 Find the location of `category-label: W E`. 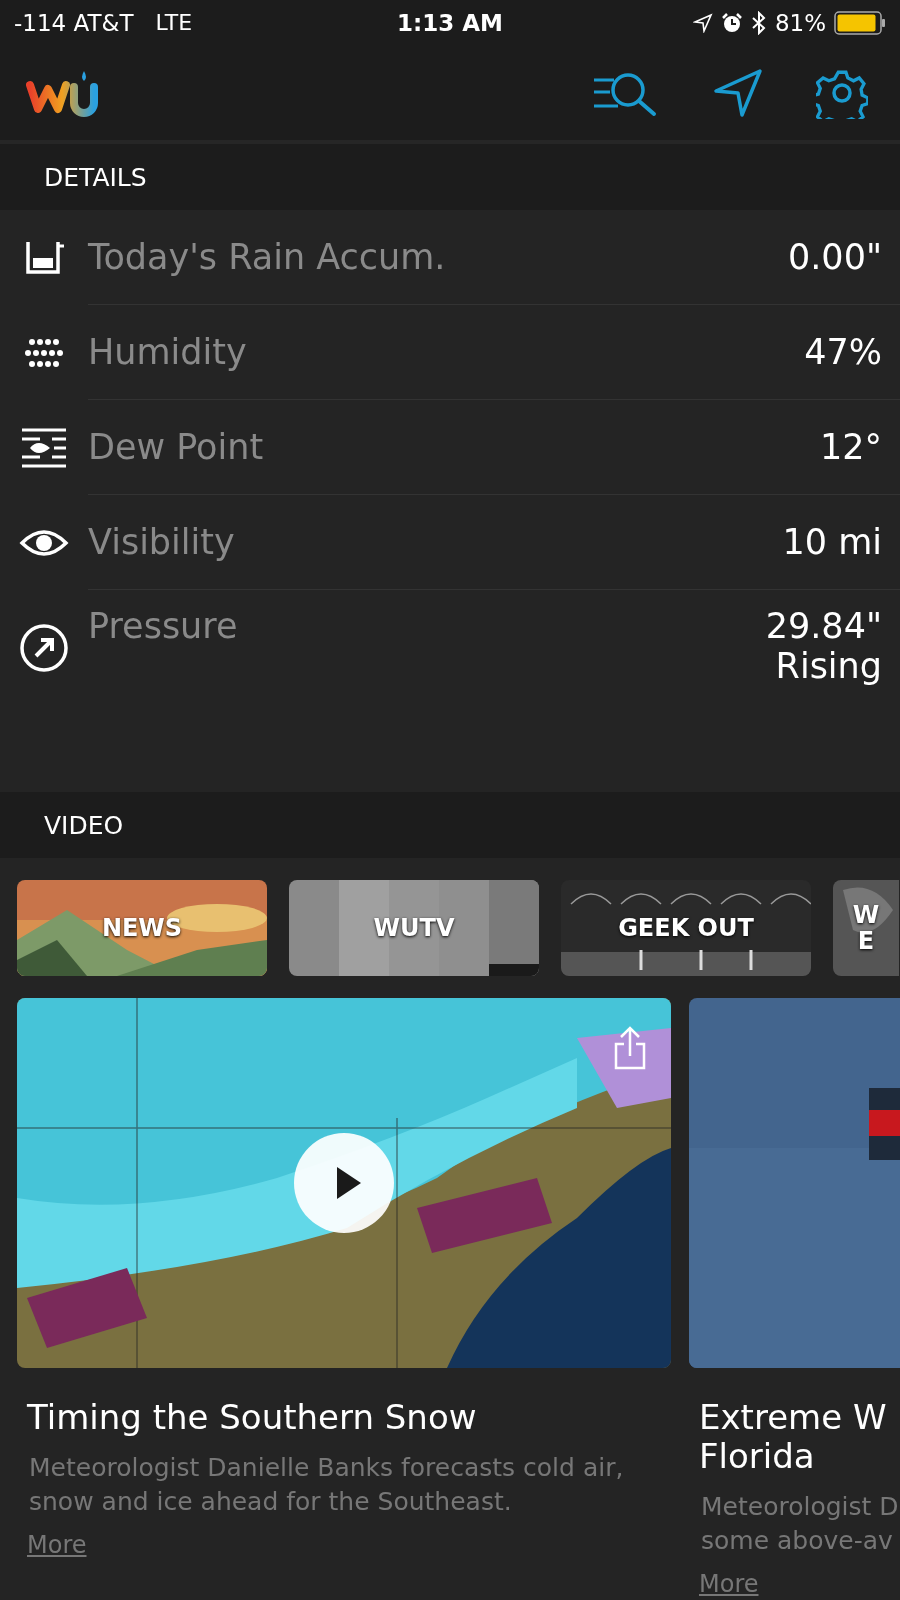

category-label: W E is located at coordinates (866, 928).